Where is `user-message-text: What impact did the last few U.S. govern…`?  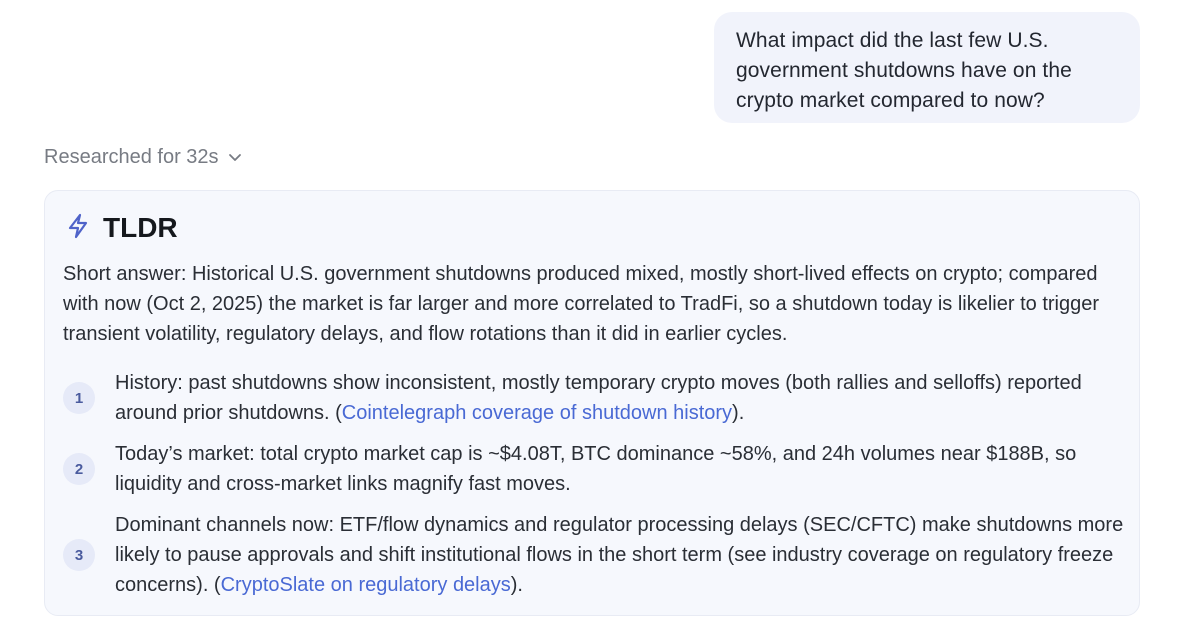 user-message-text: What impact did the last few U.S. govern… is located at coordinates (904, 70).